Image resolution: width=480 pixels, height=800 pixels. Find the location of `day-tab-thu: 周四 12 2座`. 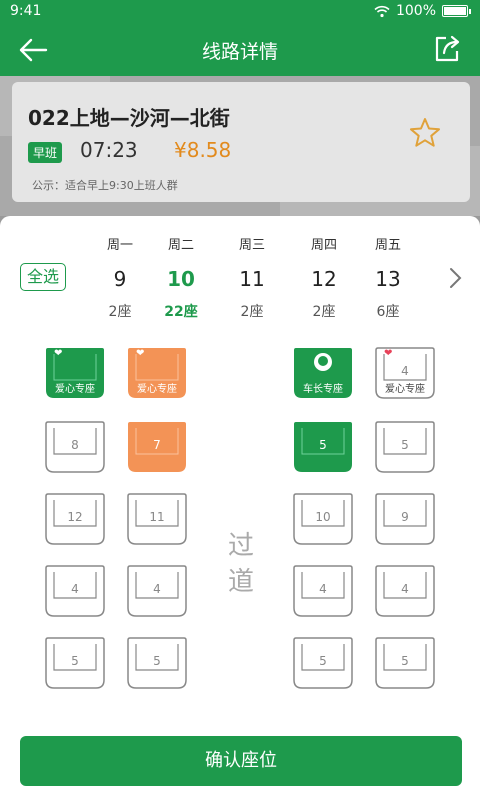

day-tab-thu: 周四 12 2座 is located at coordinates (324, 277).